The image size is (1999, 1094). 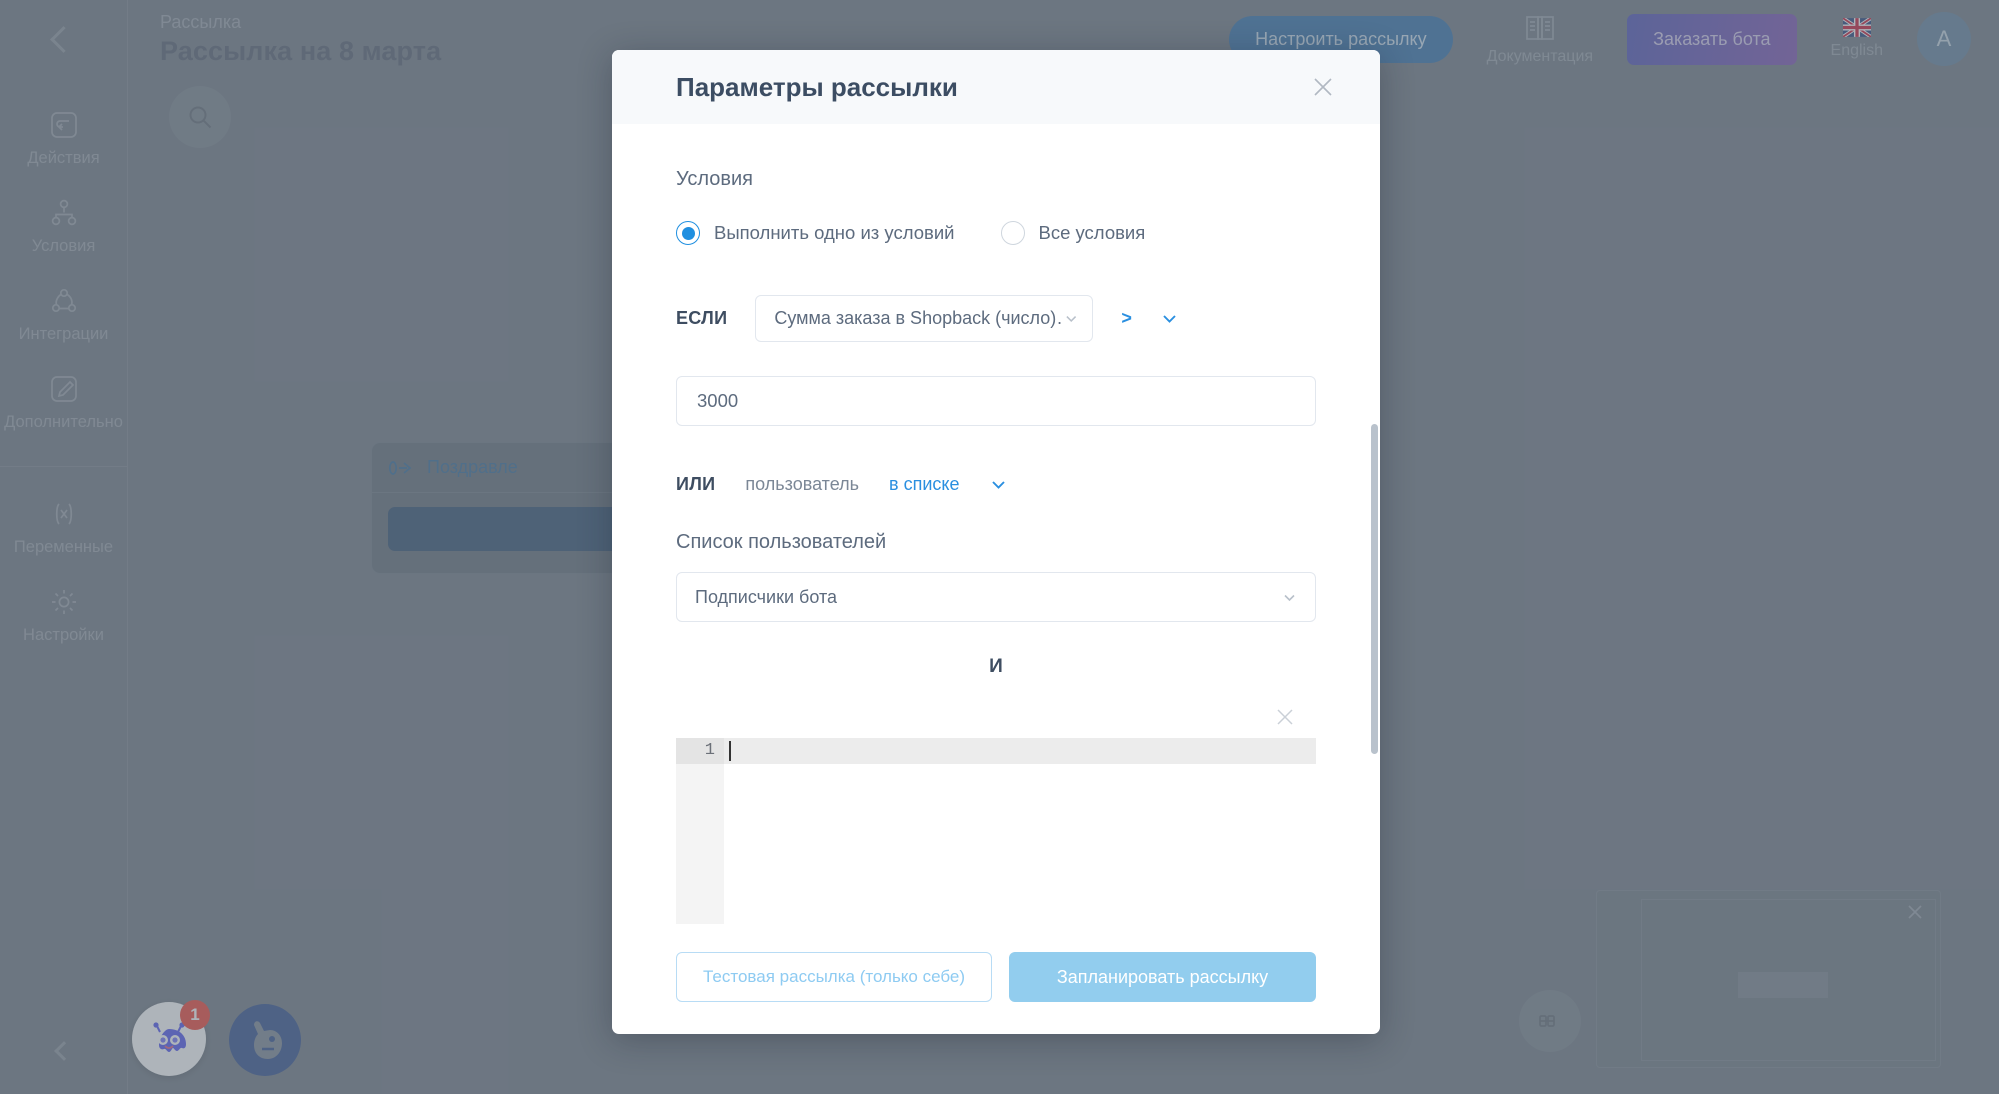 I want to click on radio-any-condition: Выполнить одно из условий, so click(x=815, y=233).